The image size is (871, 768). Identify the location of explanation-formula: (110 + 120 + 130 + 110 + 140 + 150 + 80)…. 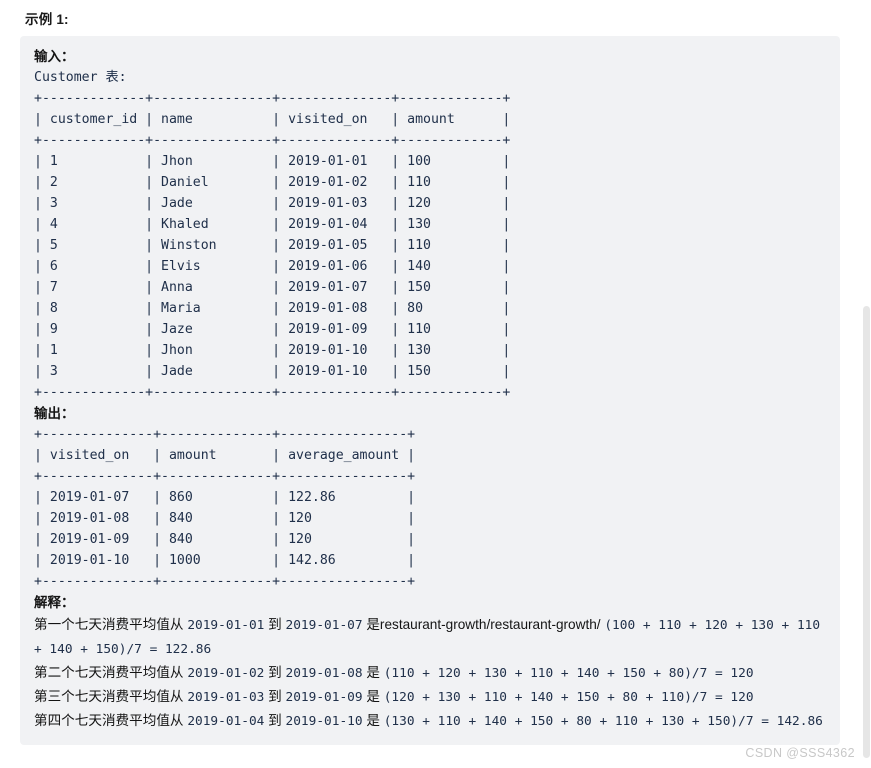
(568, 673).